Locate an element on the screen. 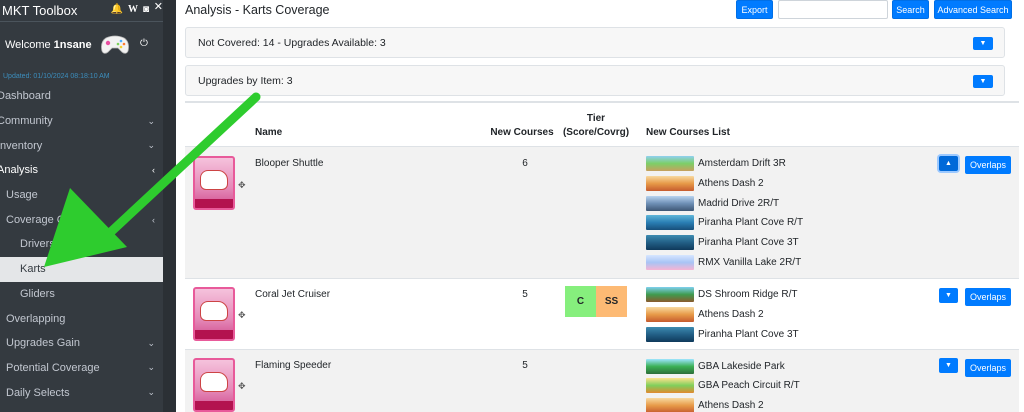  course-item: Piranha Plant Cove R/T is located at coordinates (724, 222).